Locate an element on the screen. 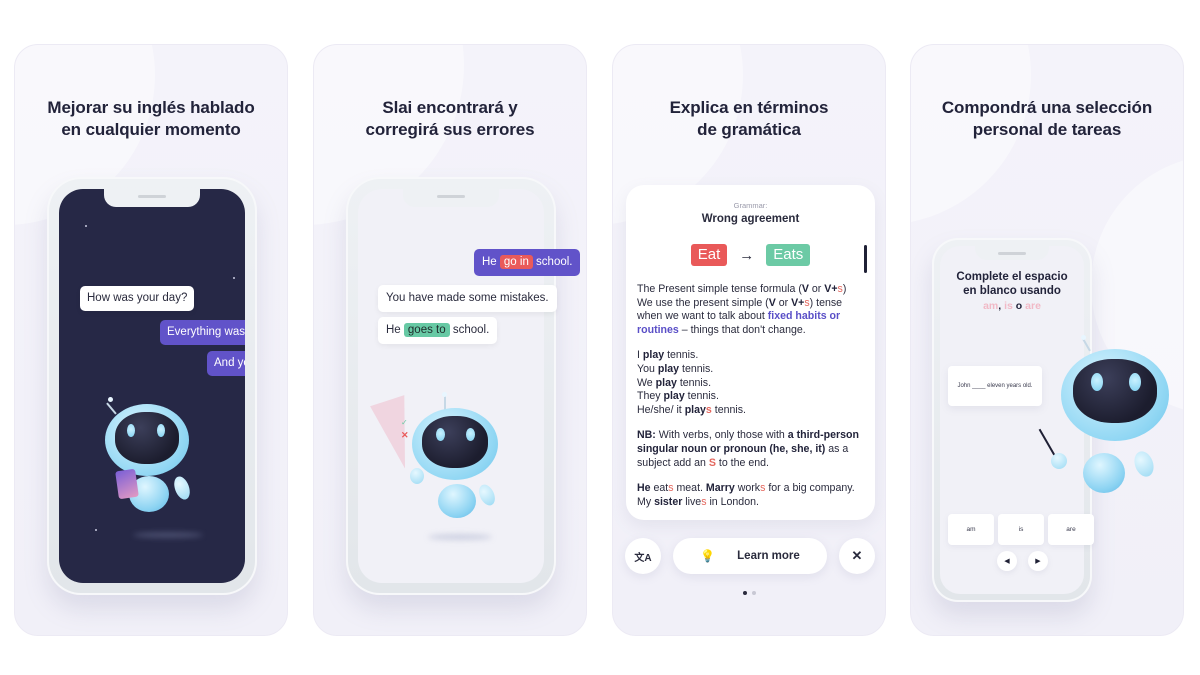  text: The Present simple tense formula ( is located at coordinates (719, 289).